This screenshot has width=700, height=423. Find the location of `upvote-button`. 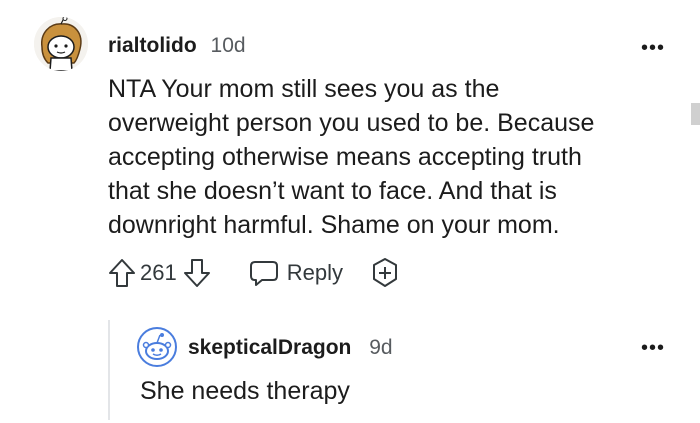

upvote-button is located at coordinates (122, 273).